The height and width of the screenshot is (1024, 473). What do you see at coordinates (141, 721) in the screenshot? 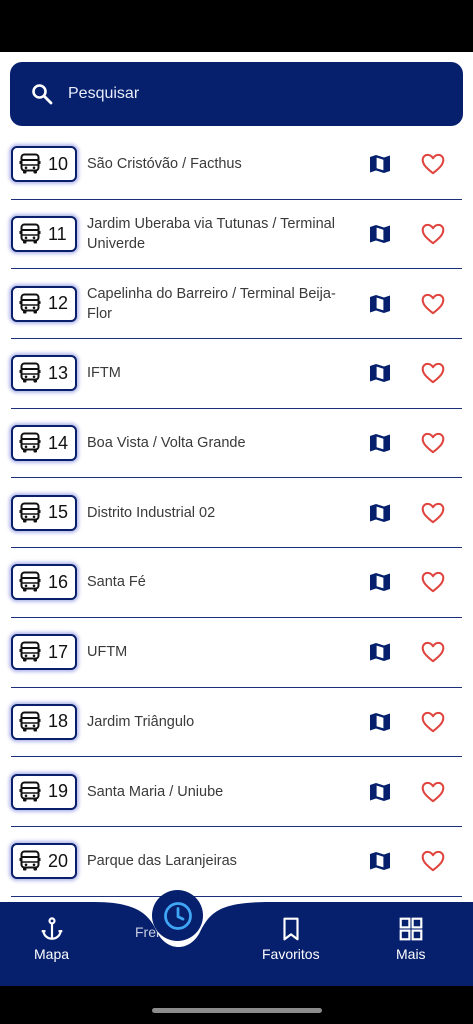
I see `route-name: Jardim Triângulo` at bounding box center [141, 721].